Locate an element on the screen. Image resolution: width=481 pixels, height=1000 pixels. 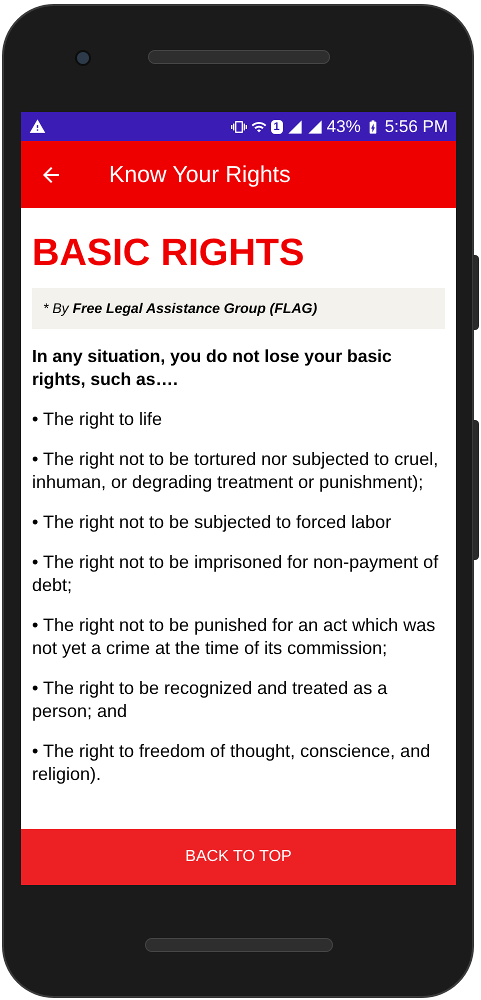
intro-paragraph: In any situation, you do not lose your basic rights, such as…. is located at coordinates (212, 368).